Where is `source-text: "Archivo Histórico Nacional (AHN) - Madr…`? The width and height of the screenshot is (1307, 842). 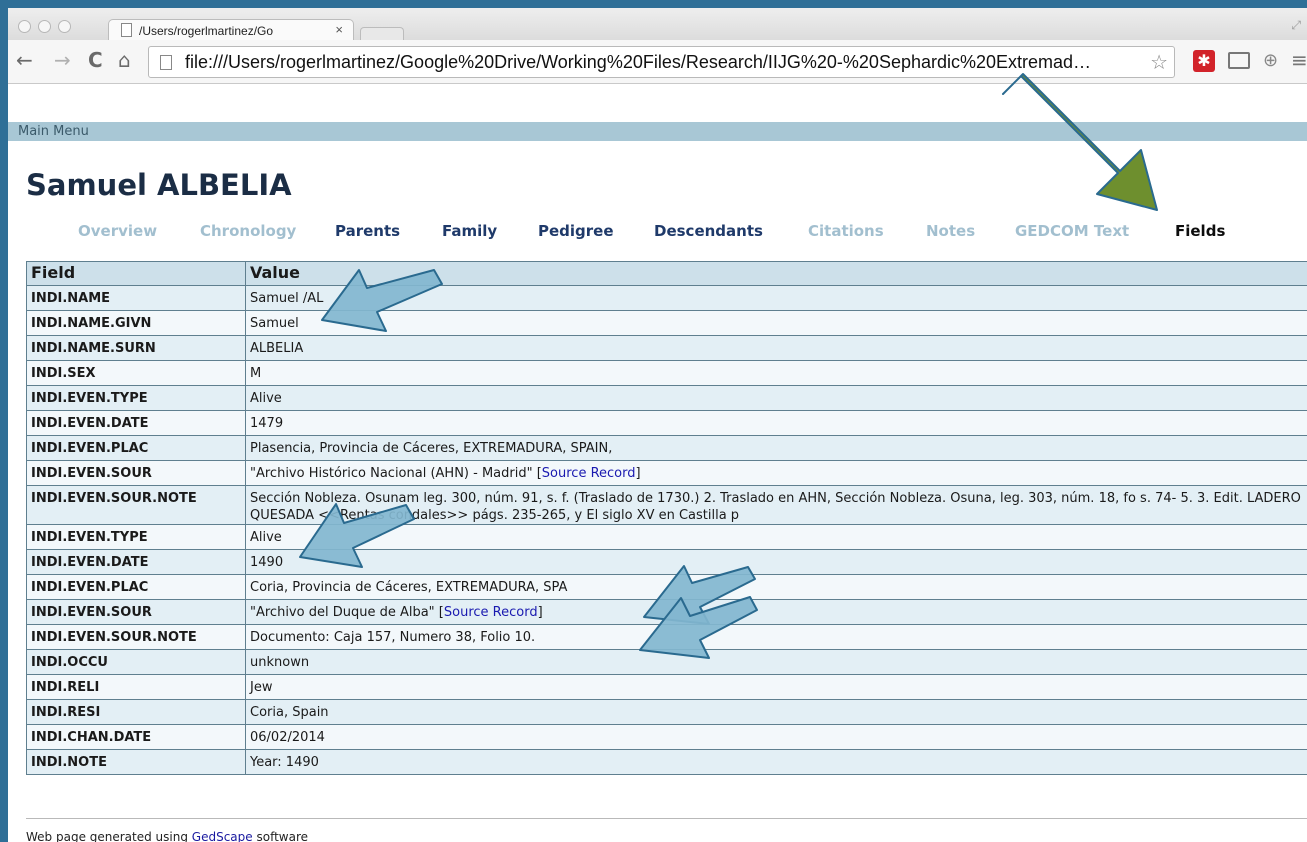
source-text: "Archivo Histórico Nacional (AHN) - Madr… is located at coordinates (396, 473).